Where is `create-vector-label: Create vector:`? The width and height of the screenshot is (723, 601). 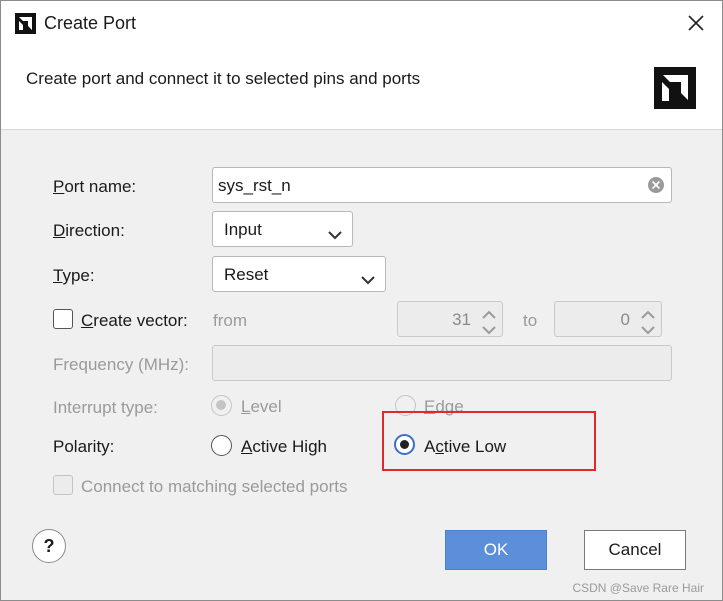
create-vector-label: Create vector: is located at coordinates (134, 321).